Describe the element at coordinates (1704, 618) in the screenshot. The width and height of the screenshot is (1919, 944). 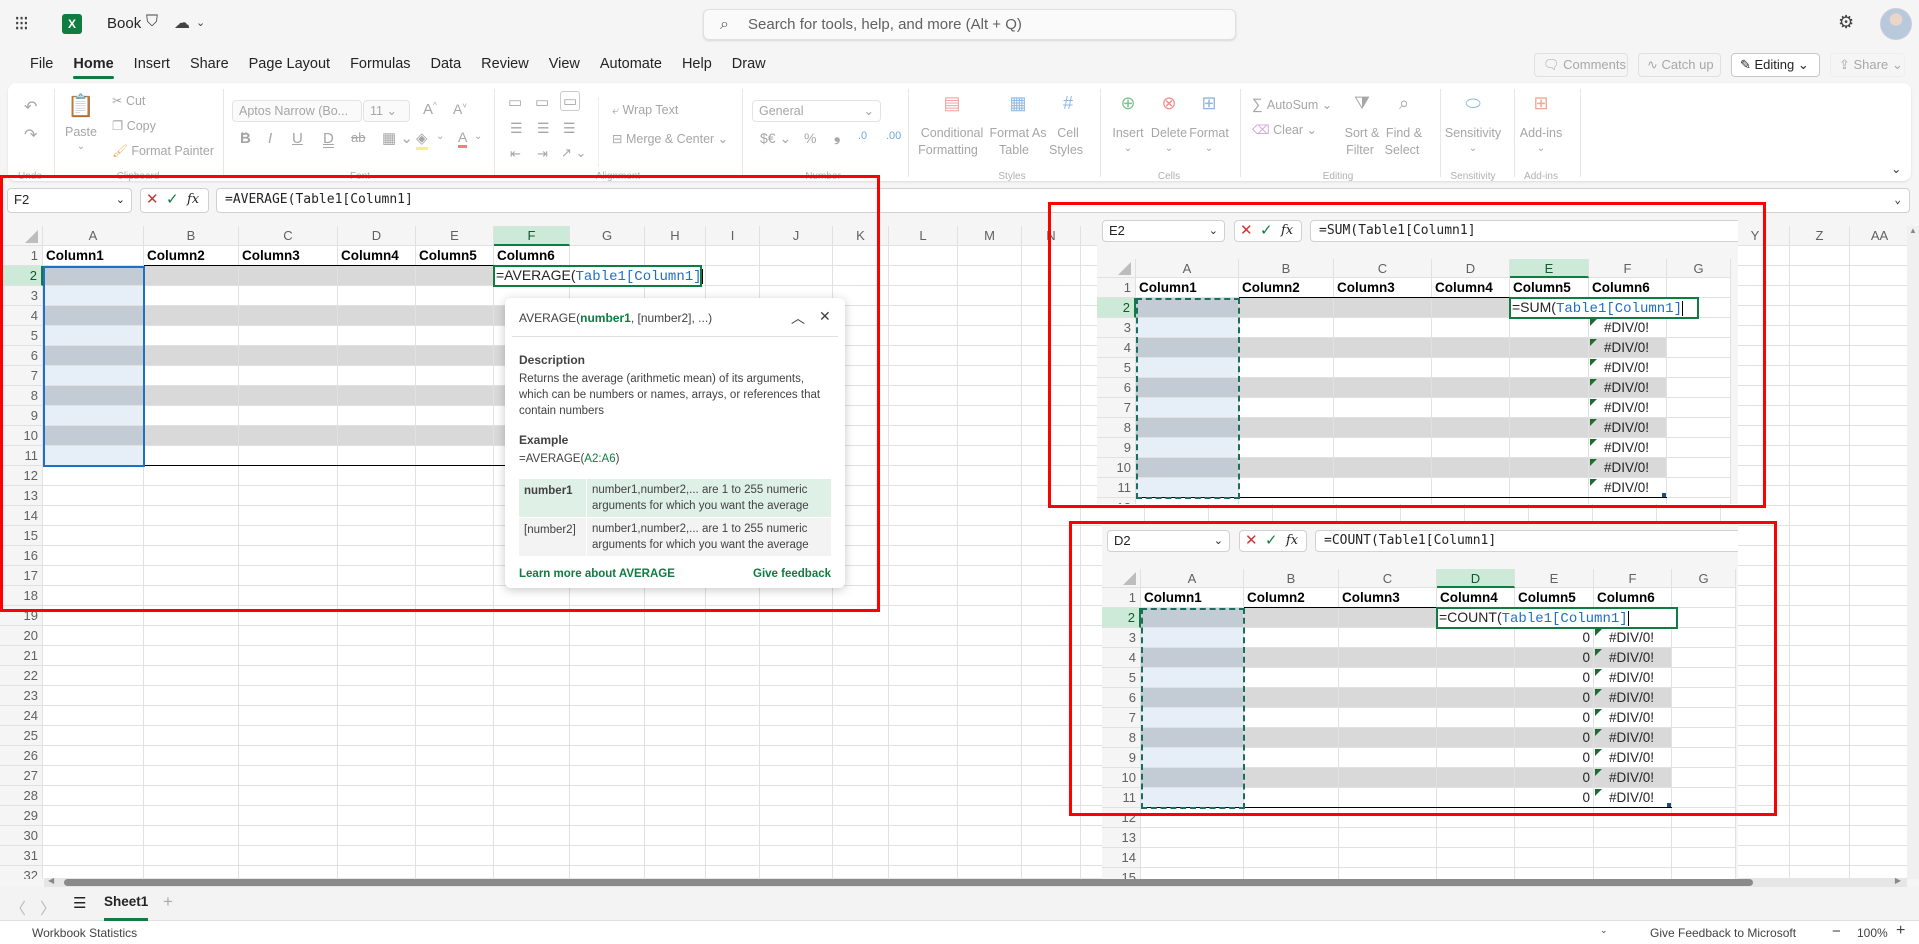
I see `cell-G2` at that location.